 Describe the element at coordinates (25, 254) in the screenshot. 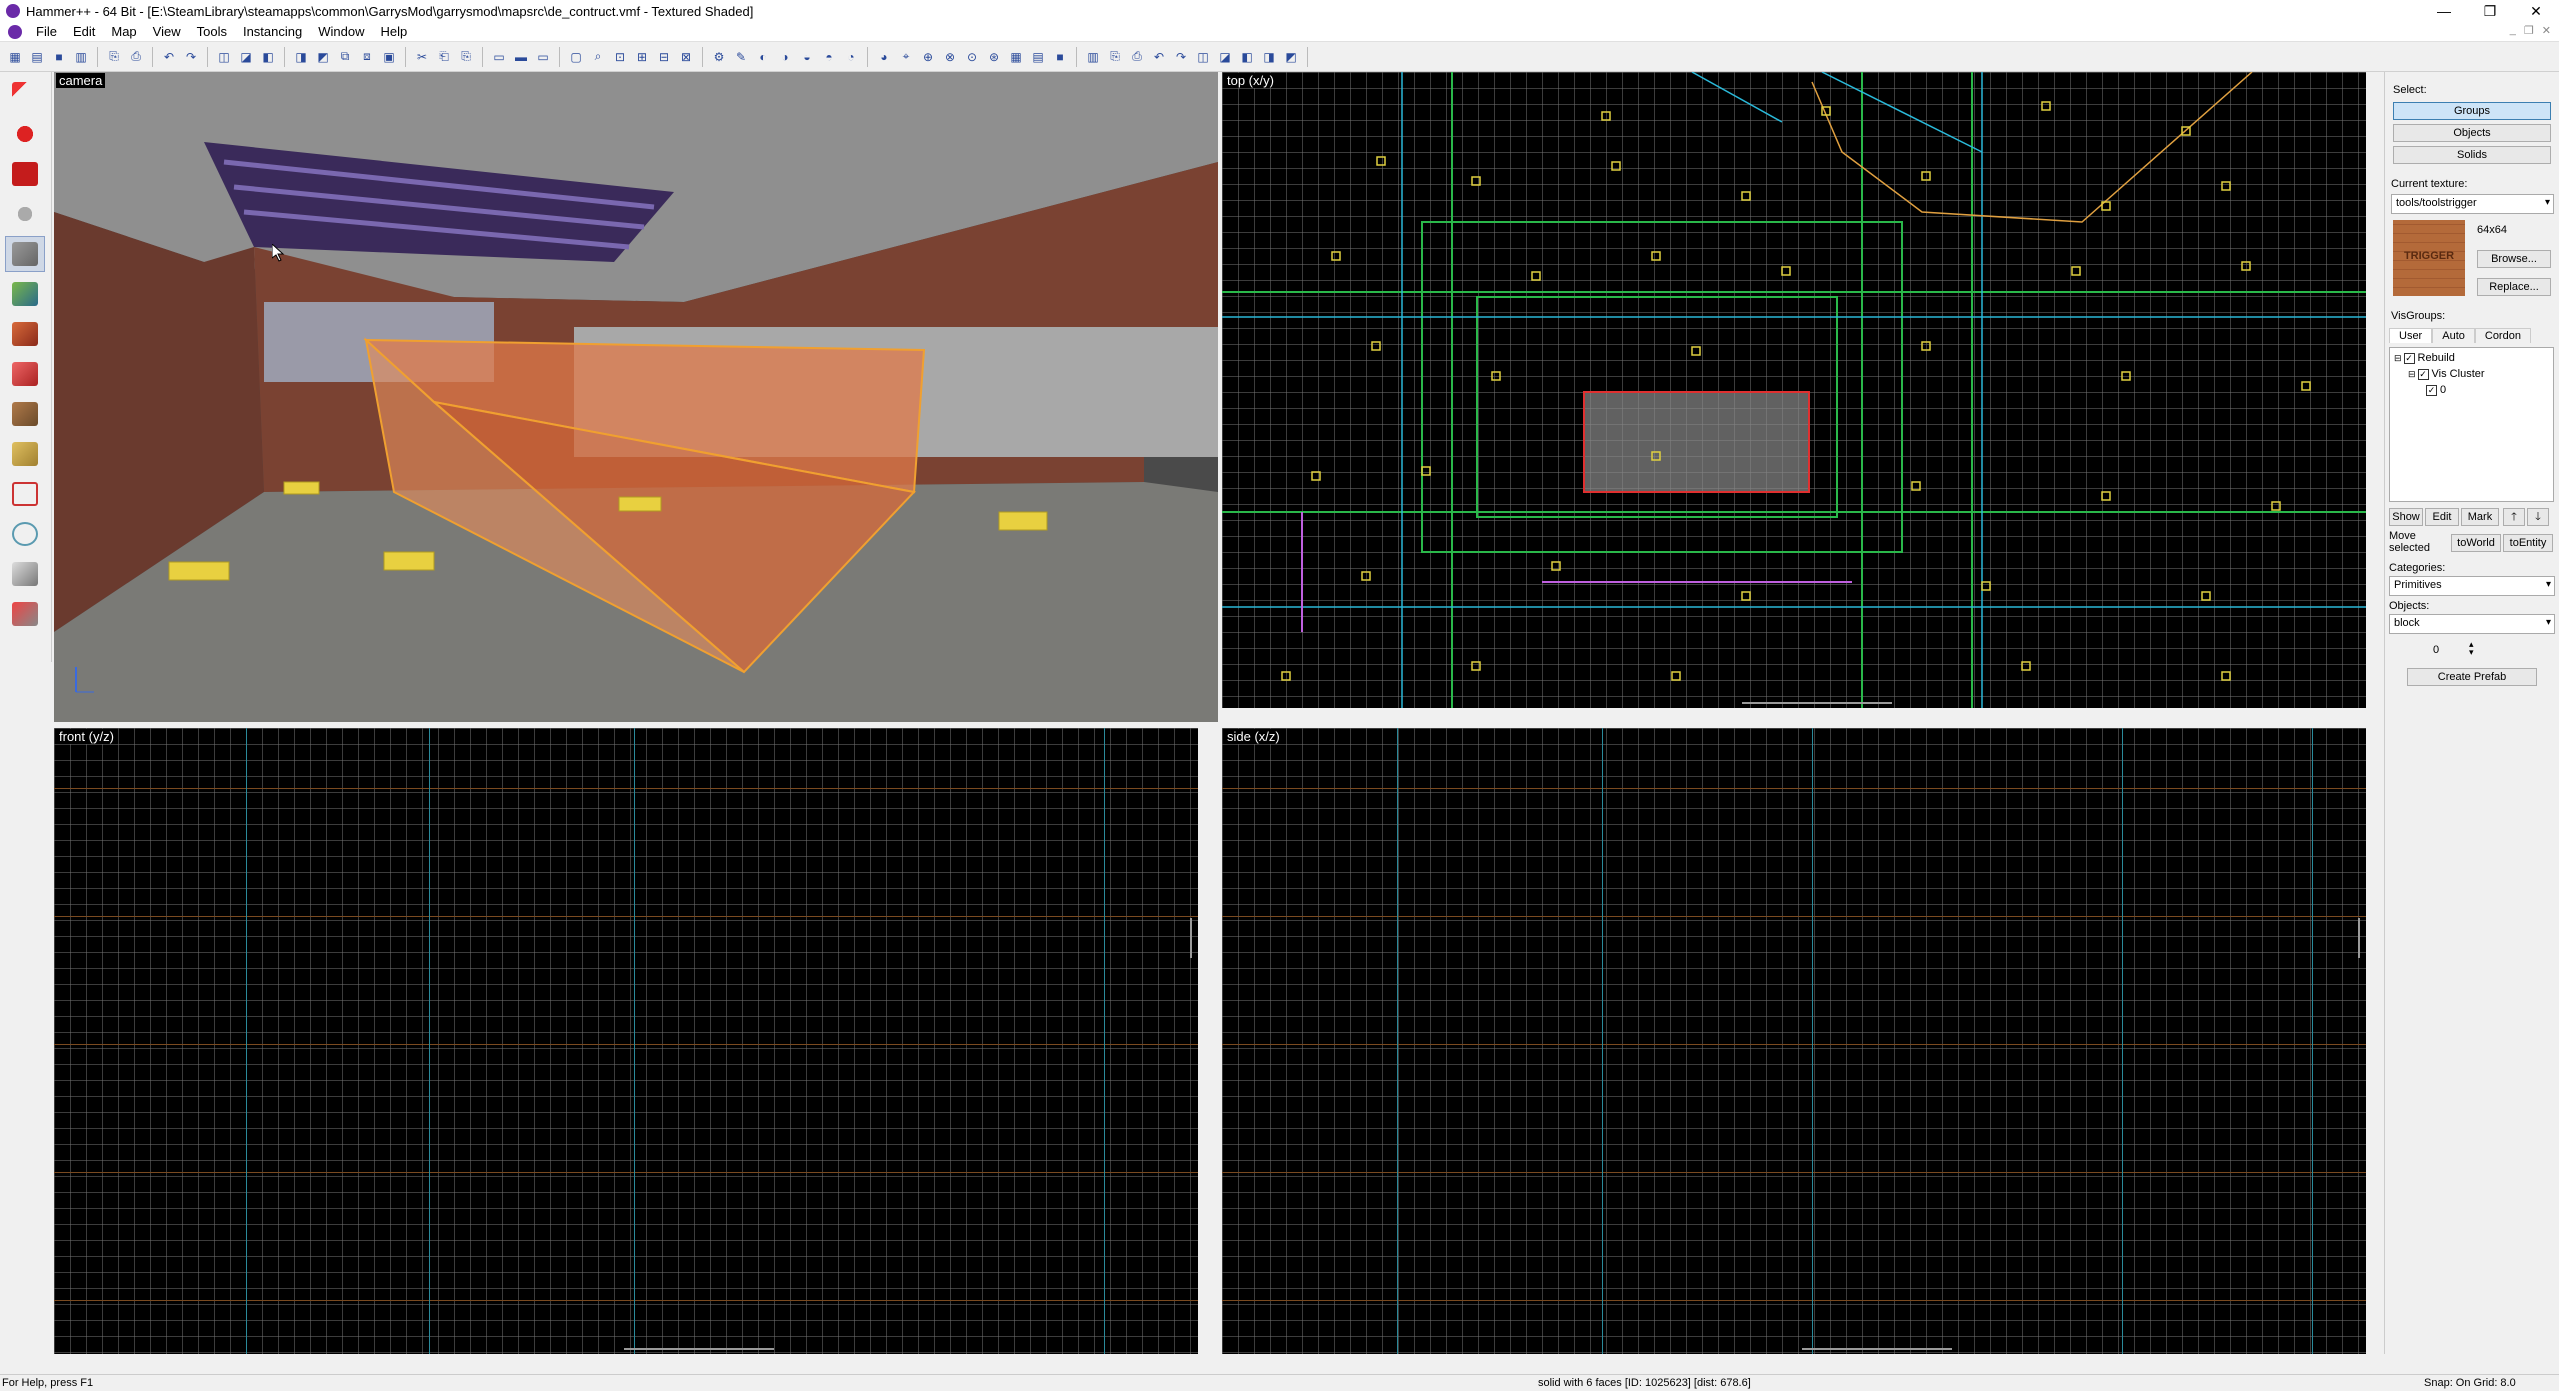

I see `block-tool-icon` at that location.